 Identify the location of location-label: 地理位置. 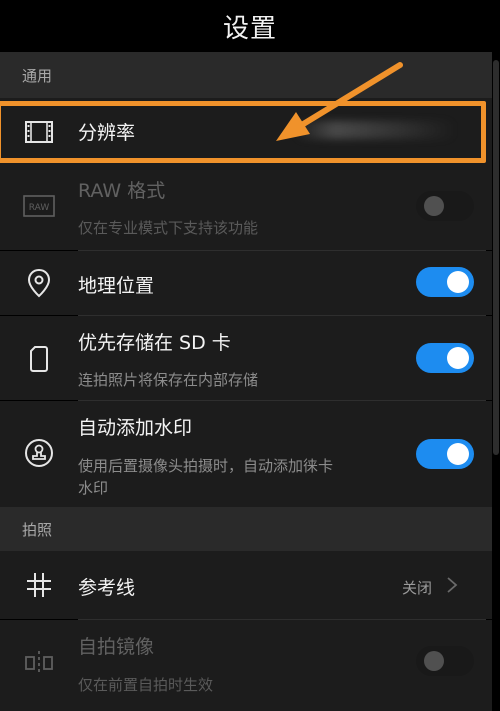
(116, 286).